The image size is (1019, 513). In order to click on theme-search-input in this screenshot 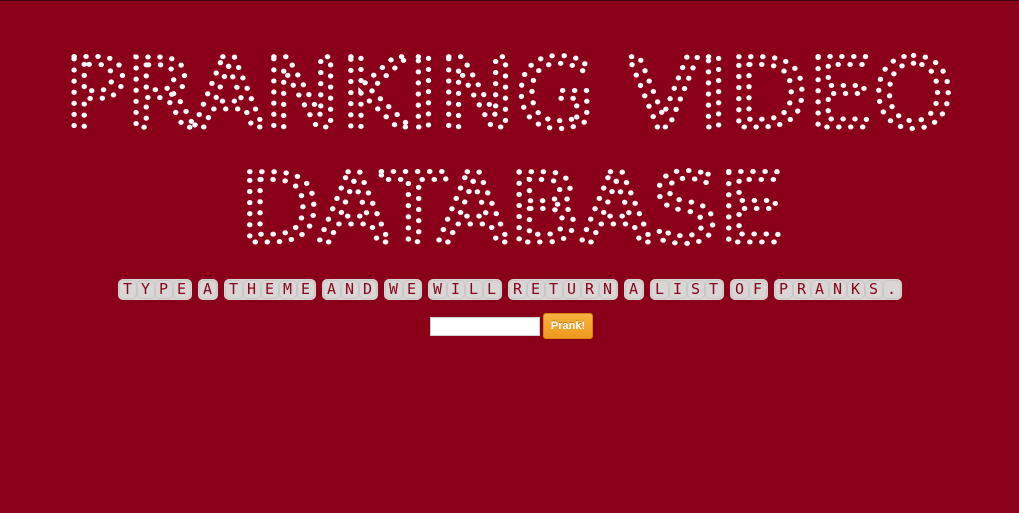, I will do `click(485, 326)`.